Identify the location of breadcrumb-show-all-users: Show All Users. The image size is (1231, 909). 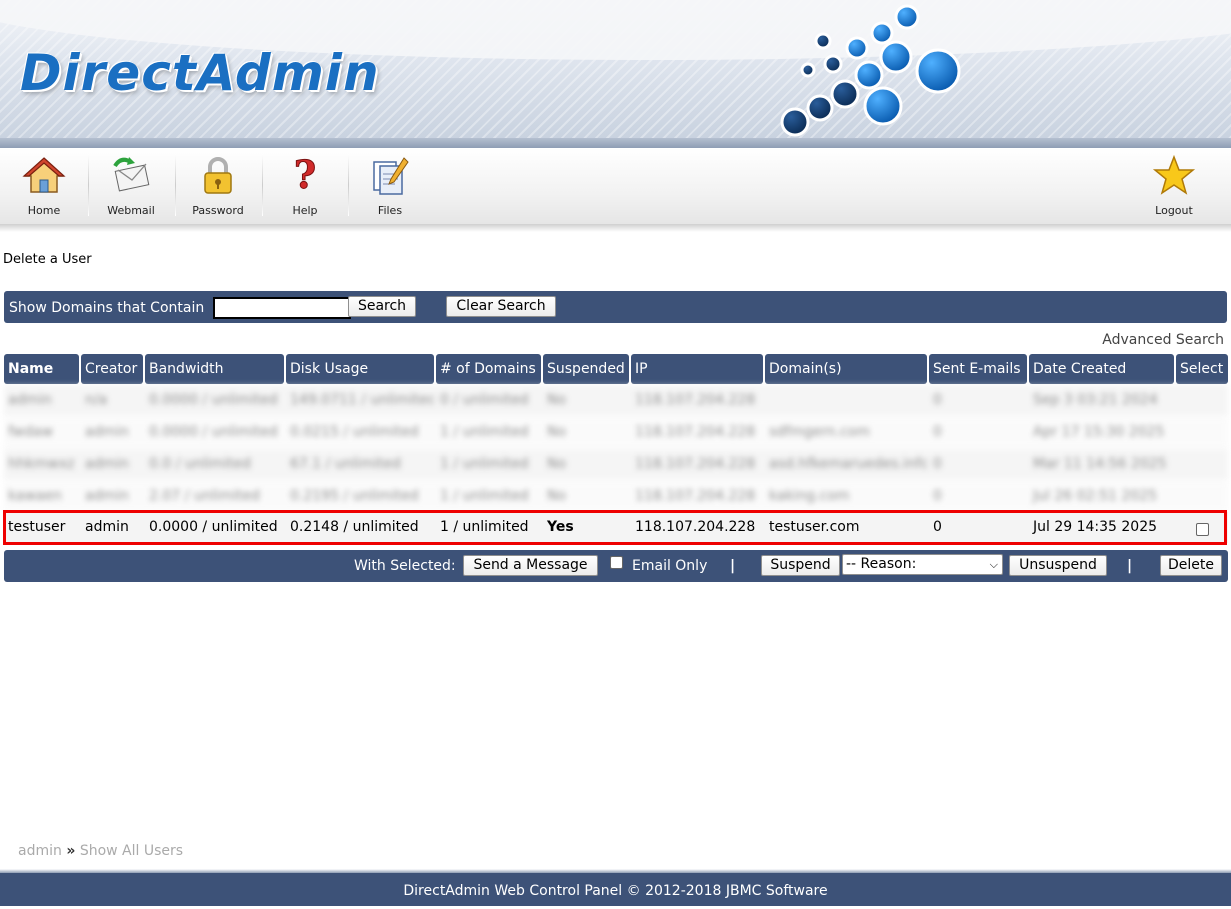
(131, 851).